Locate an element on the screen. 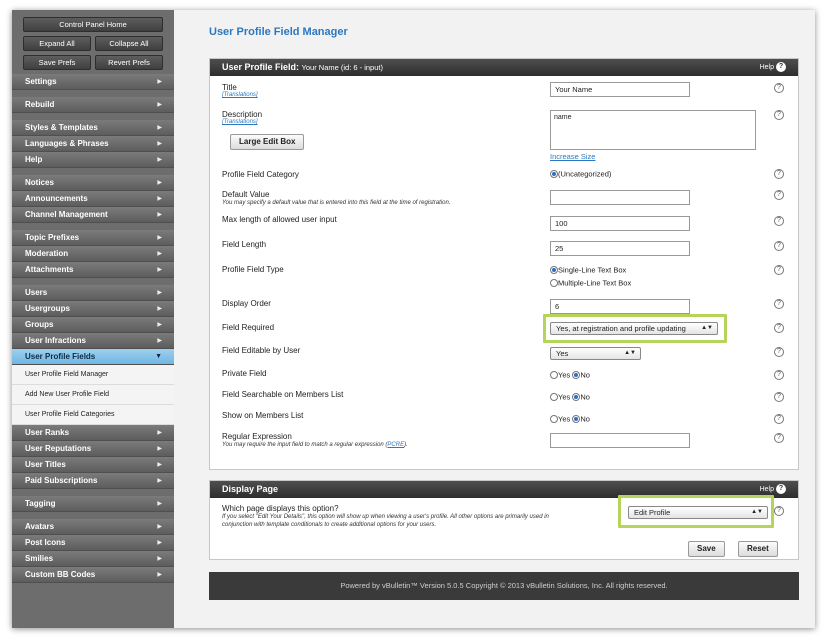 The image size is (828, 642). sidebar-item-tagging: Tagging ▶ is located at coordinates (93, 504).